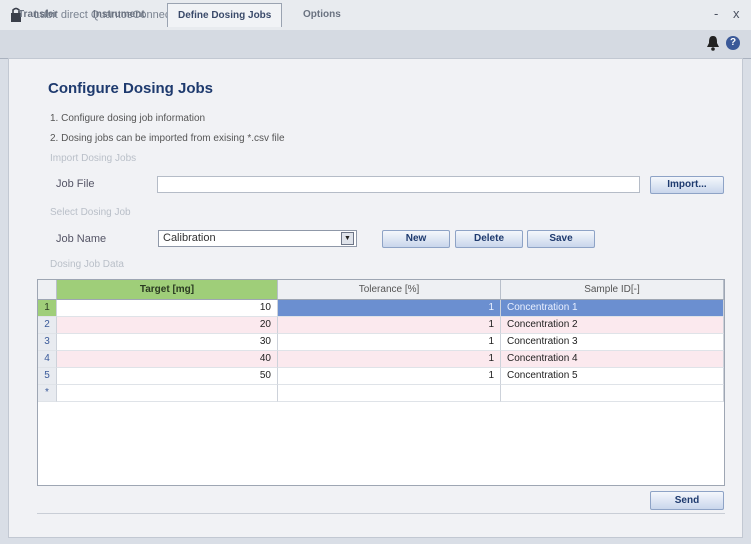  What do you see at coordinates (37, 14) in the screenshot?
I see `tab-transfer: Transfer` at bounding box center [37, 14].